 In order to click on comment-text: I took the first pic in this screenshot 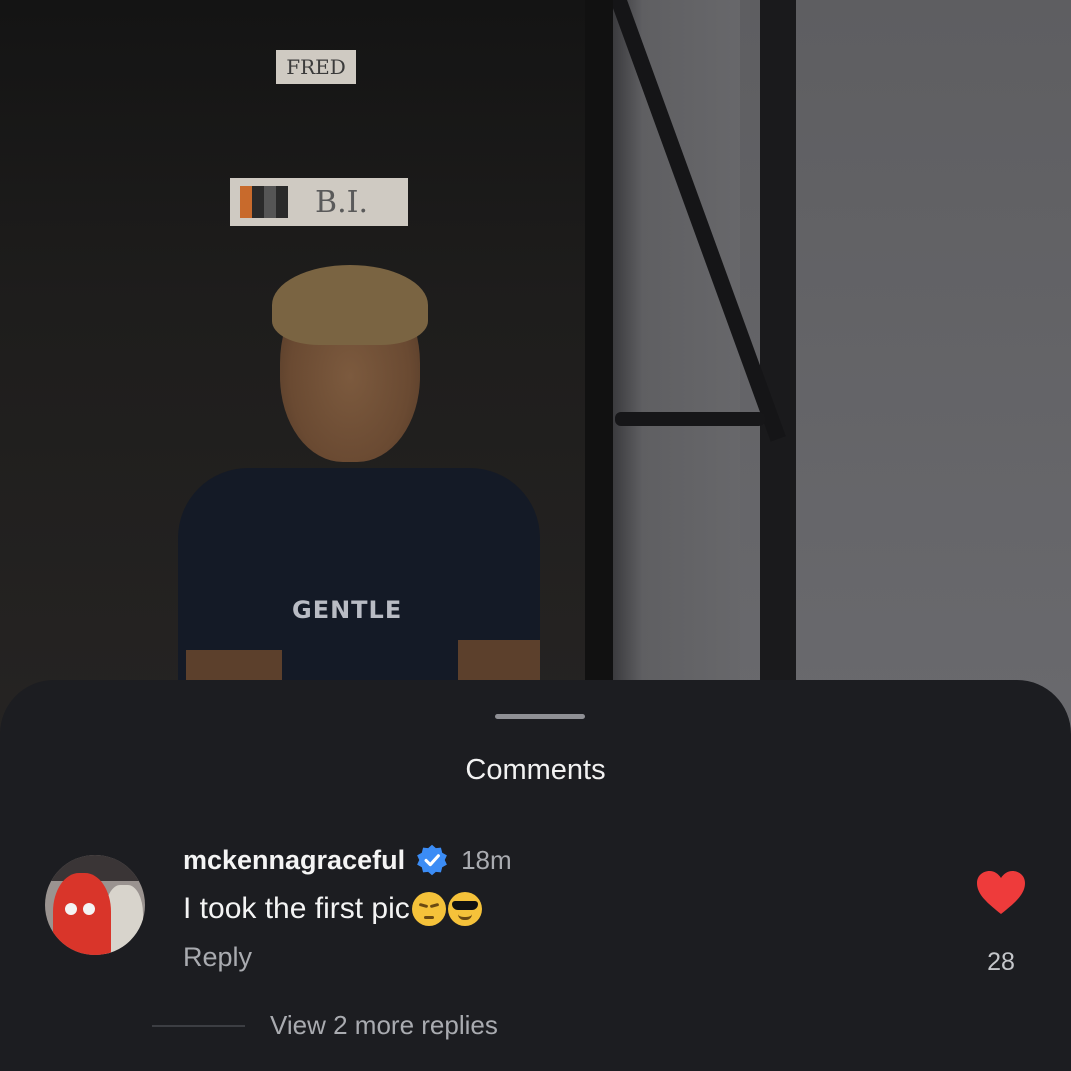, I will do `click(296, 908)`.